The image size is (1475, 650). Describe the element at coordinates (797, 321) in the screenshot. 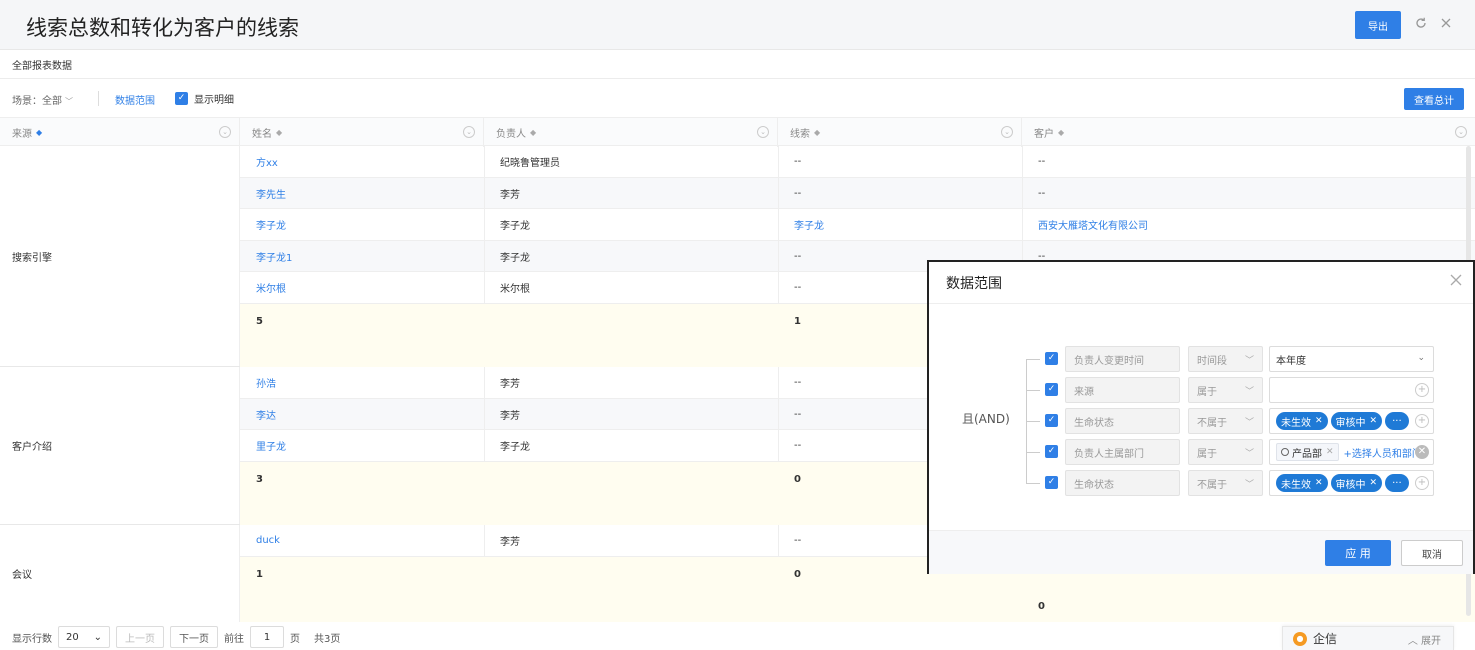

I see `sum-lead-count: 1` at that location.